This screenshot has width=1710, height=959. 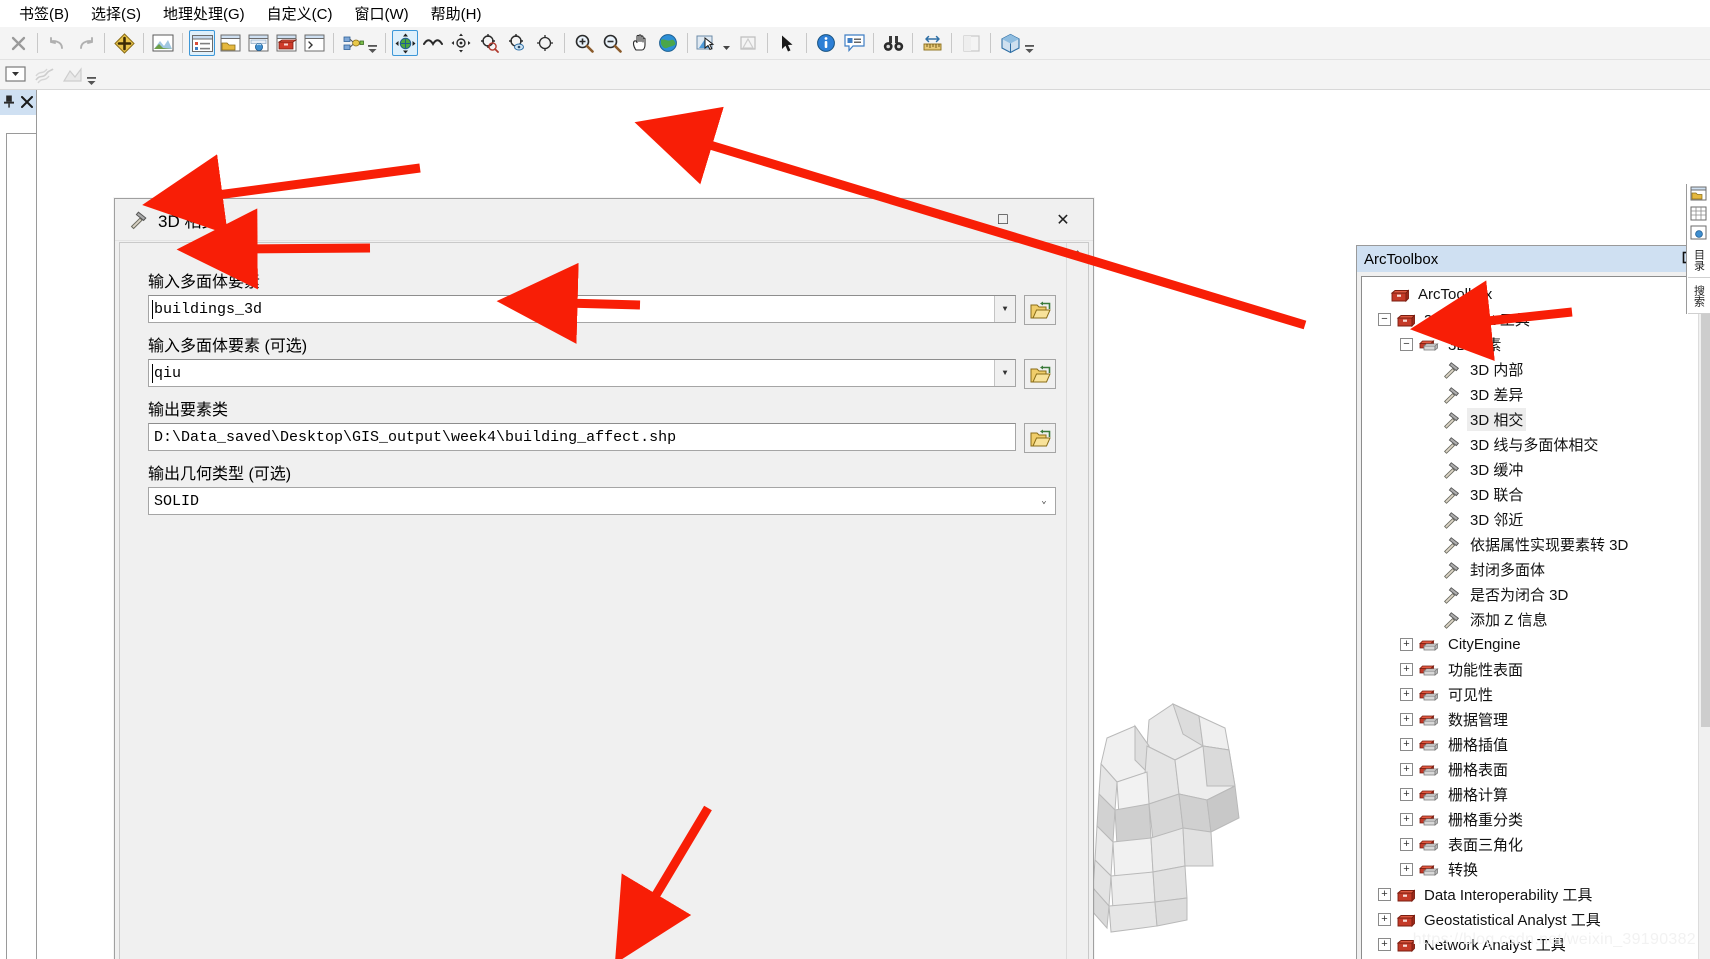 I want to click on tab-label-catalog: 目录, so click(x=1698, y=261).